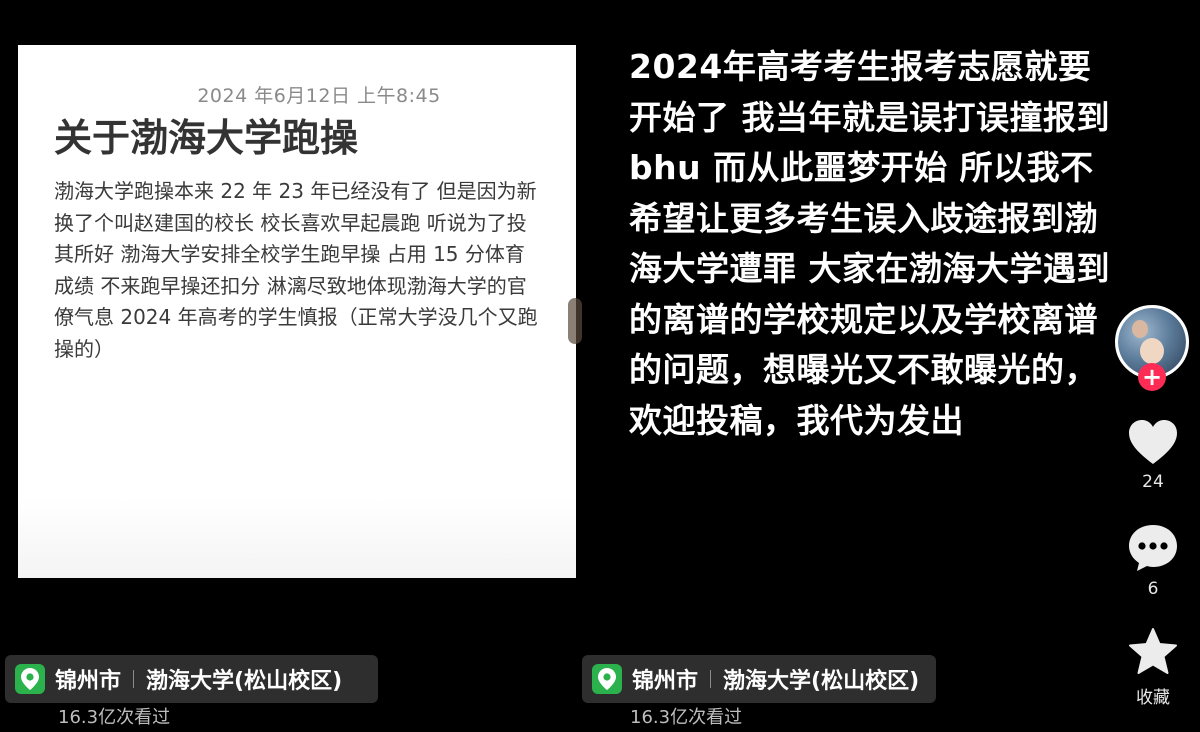  I want to click on favorite-button: 收藏, so click(1153, 667).